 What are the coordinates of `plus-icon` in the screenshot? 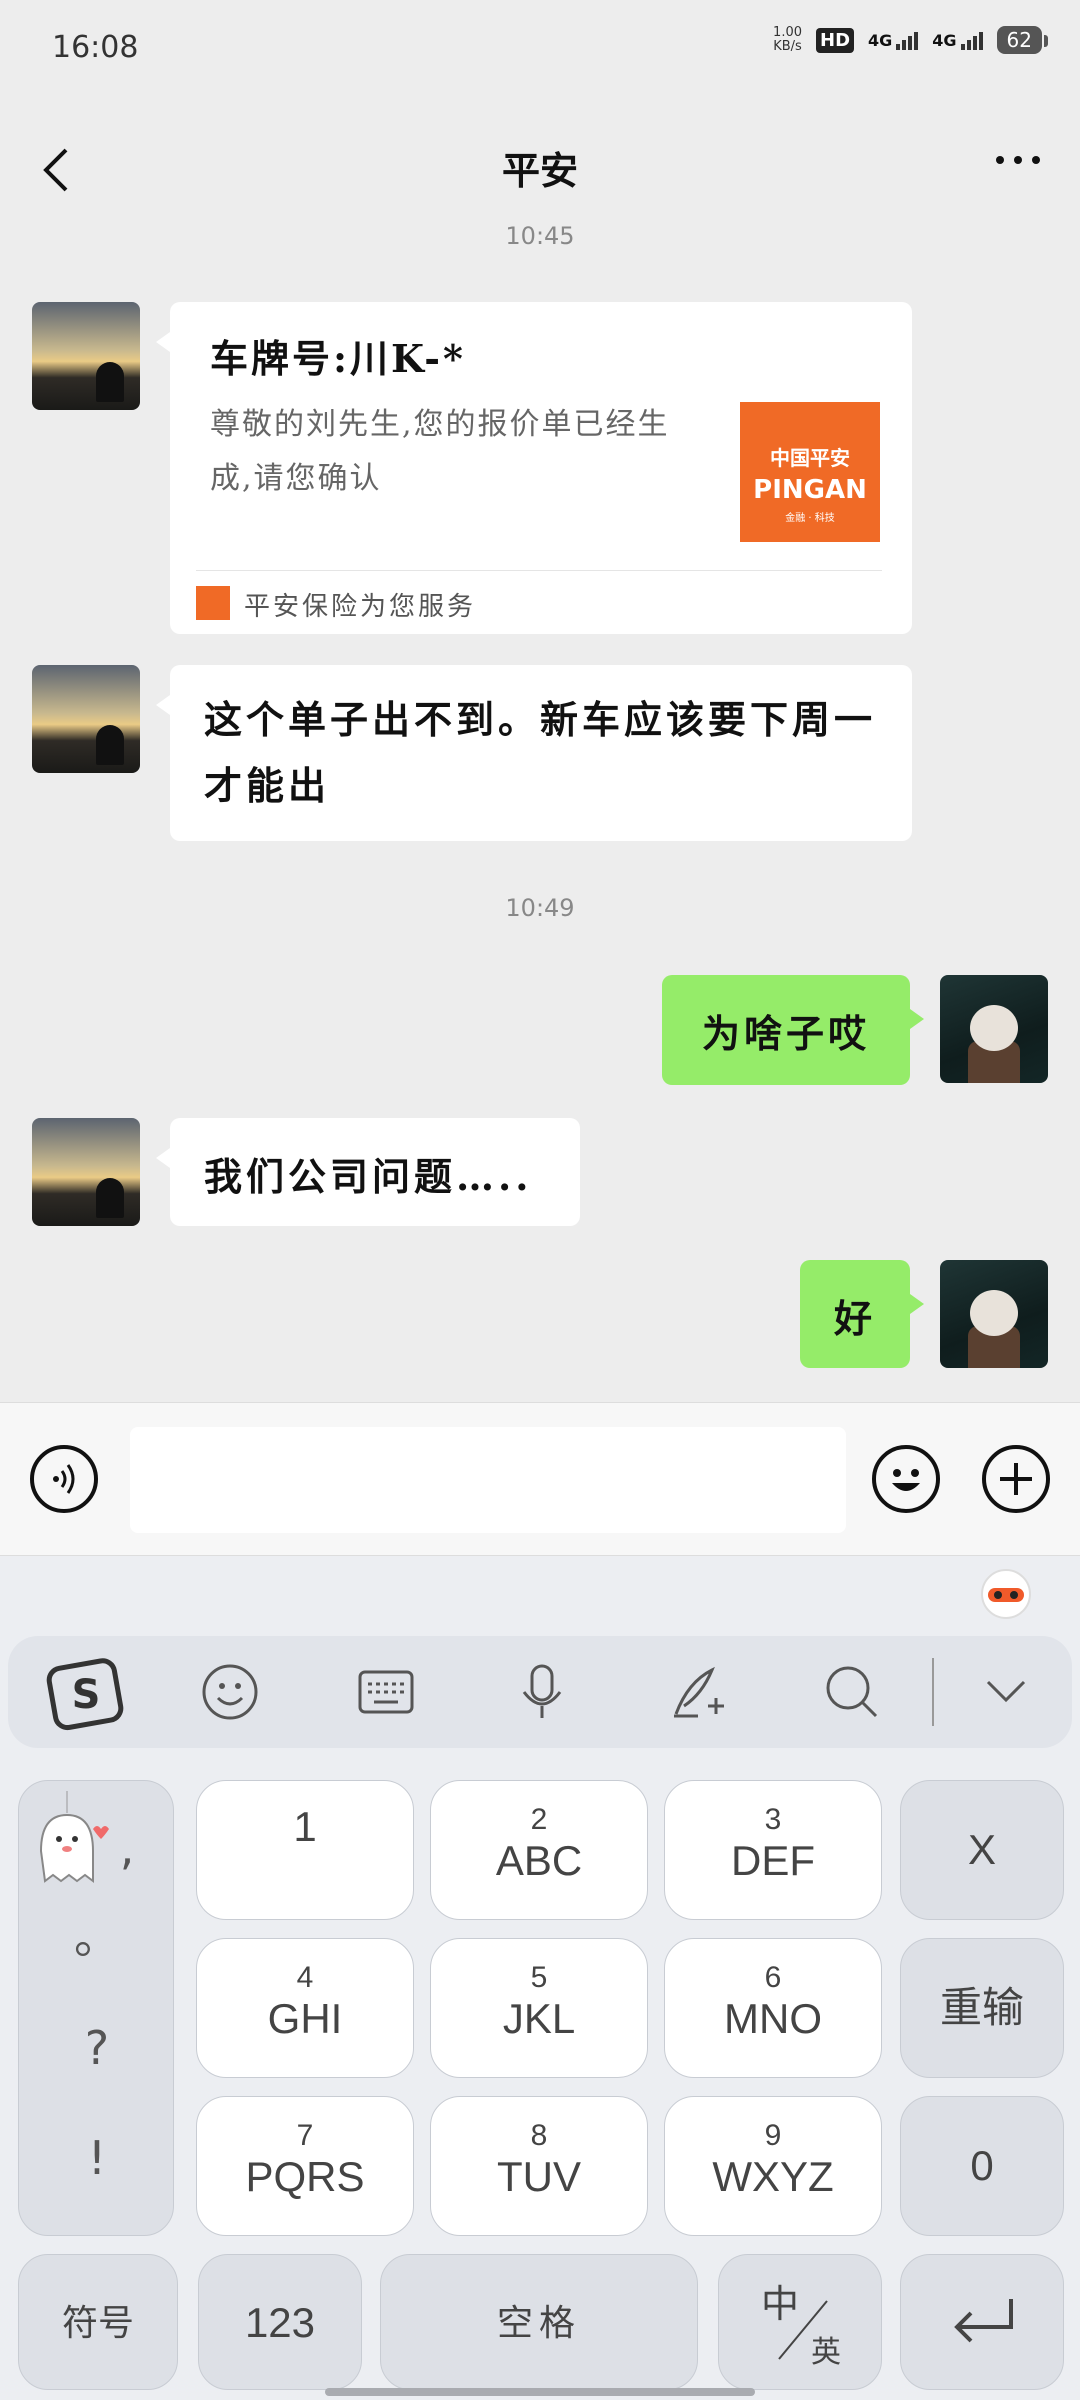 It's located at (1016, 1479).